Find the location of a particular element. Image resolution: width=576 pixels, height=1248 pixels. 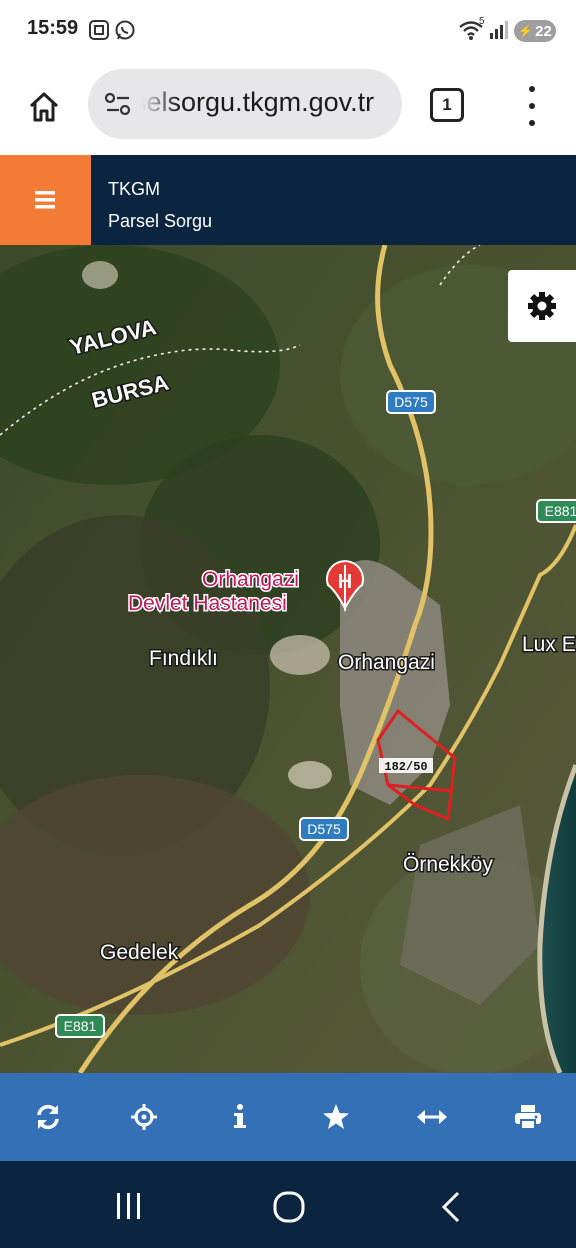

info-icon is located at coordinates (240, 1116).